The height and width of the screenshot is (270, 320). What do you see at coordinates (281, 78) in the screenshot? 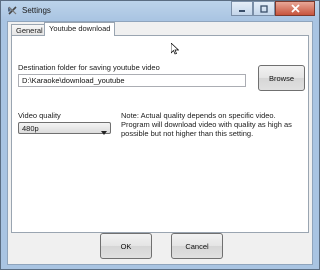
I see `browse-button: Browse` at bounding box center [281, 78].